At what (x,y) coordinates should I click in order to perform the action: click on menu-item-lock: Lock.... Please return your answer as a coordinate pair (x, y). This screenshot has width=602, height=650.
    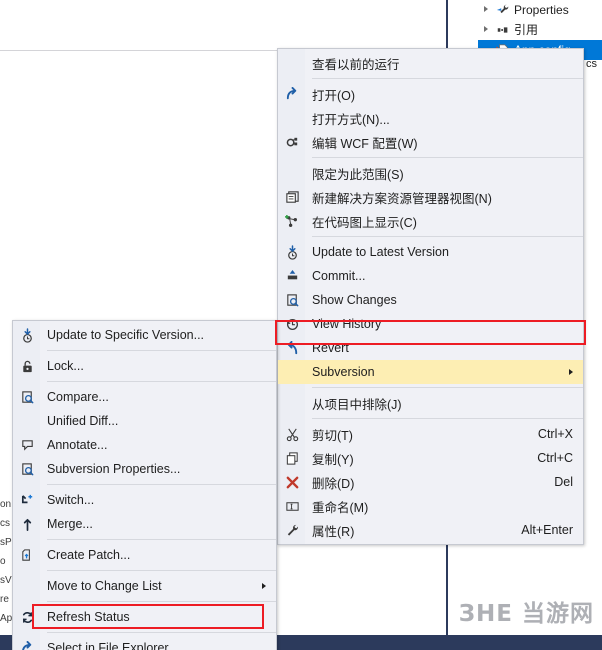
    Looking at the image, I should click on (144, 366).